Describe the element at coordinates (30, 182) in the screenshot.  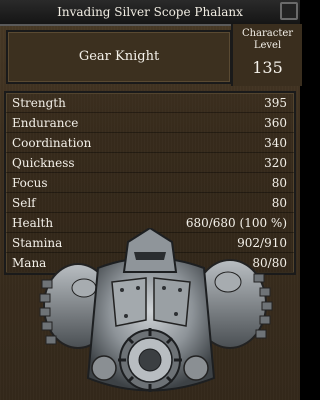
I see `stat-label: Focus` at that location.